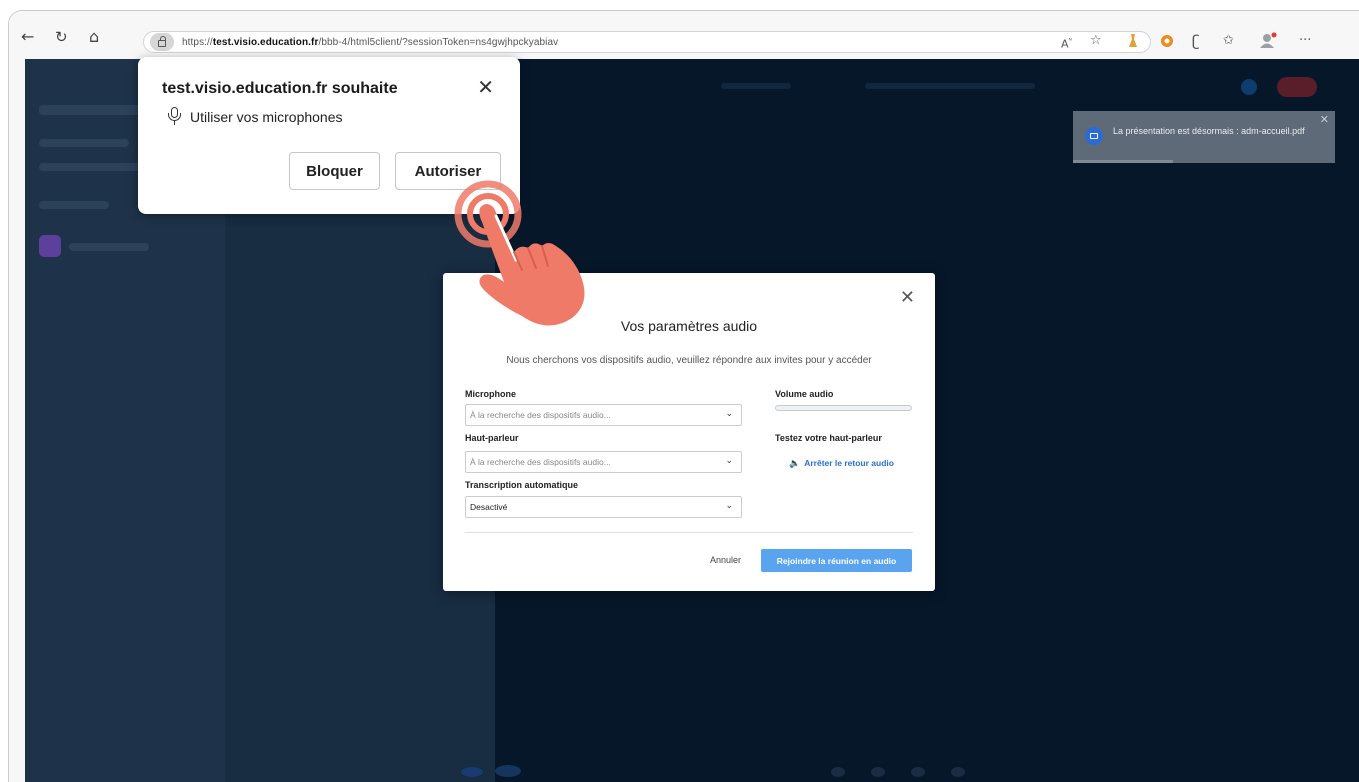  I want to click on refresh-icon: ↻, so click(61, 37).